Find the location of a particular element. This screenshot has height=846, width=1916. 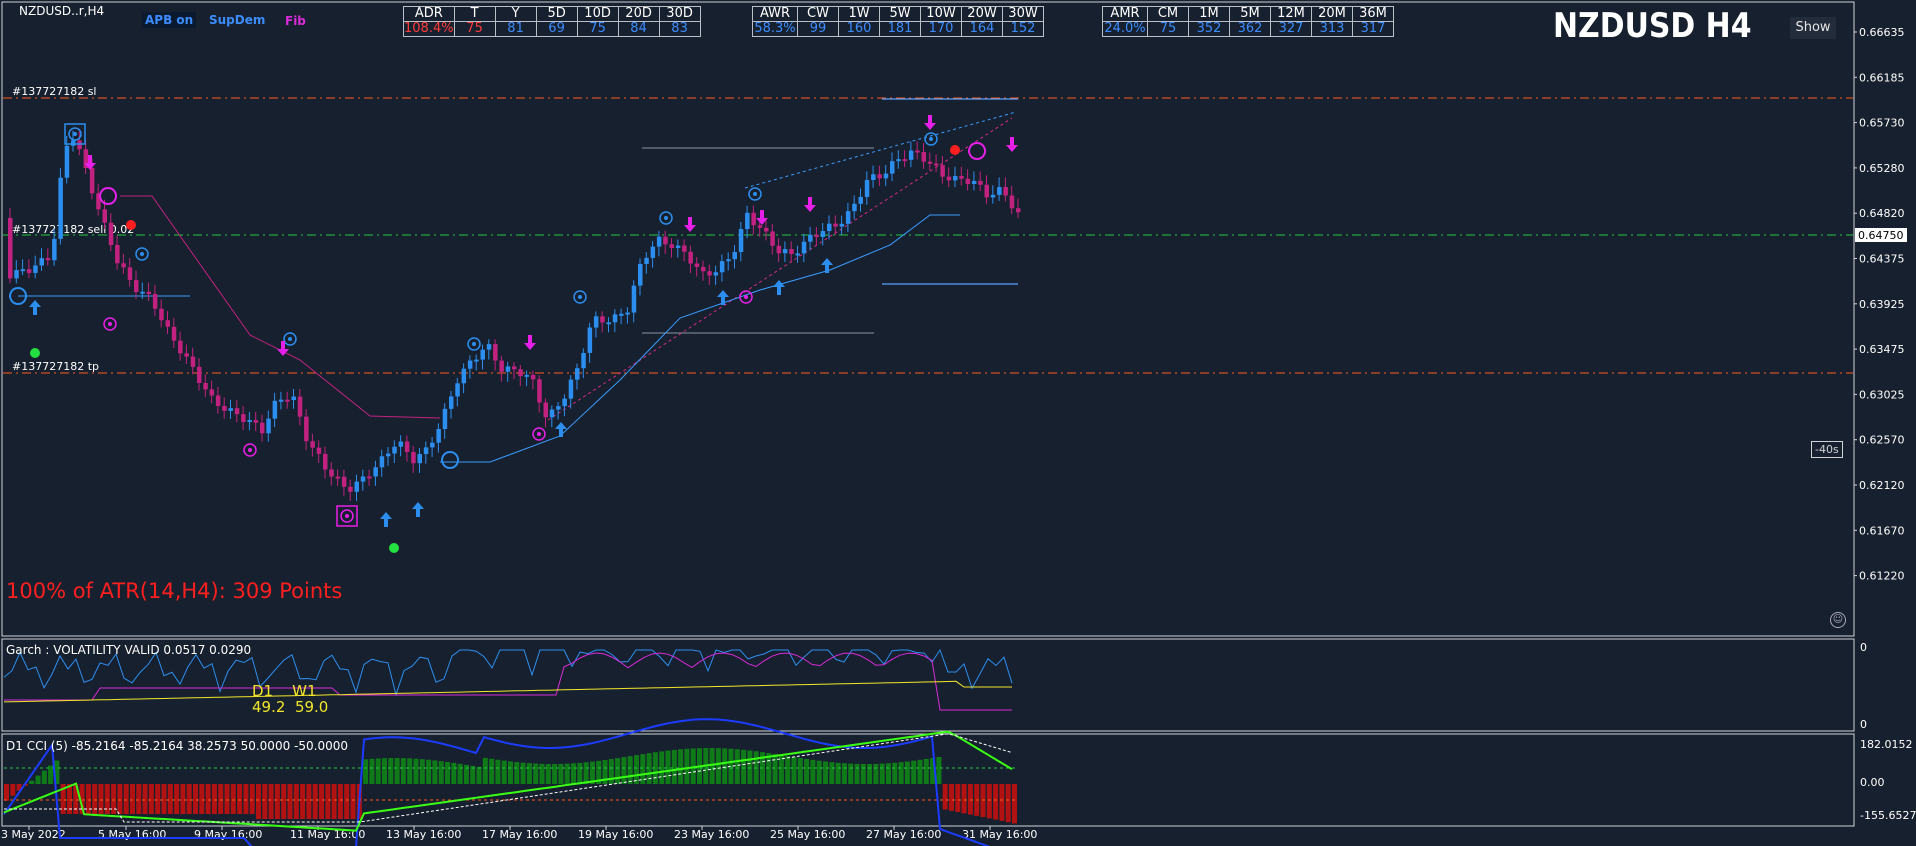

cci-scale-bottom: -155.6527 is located at coordinates (1888, 815).